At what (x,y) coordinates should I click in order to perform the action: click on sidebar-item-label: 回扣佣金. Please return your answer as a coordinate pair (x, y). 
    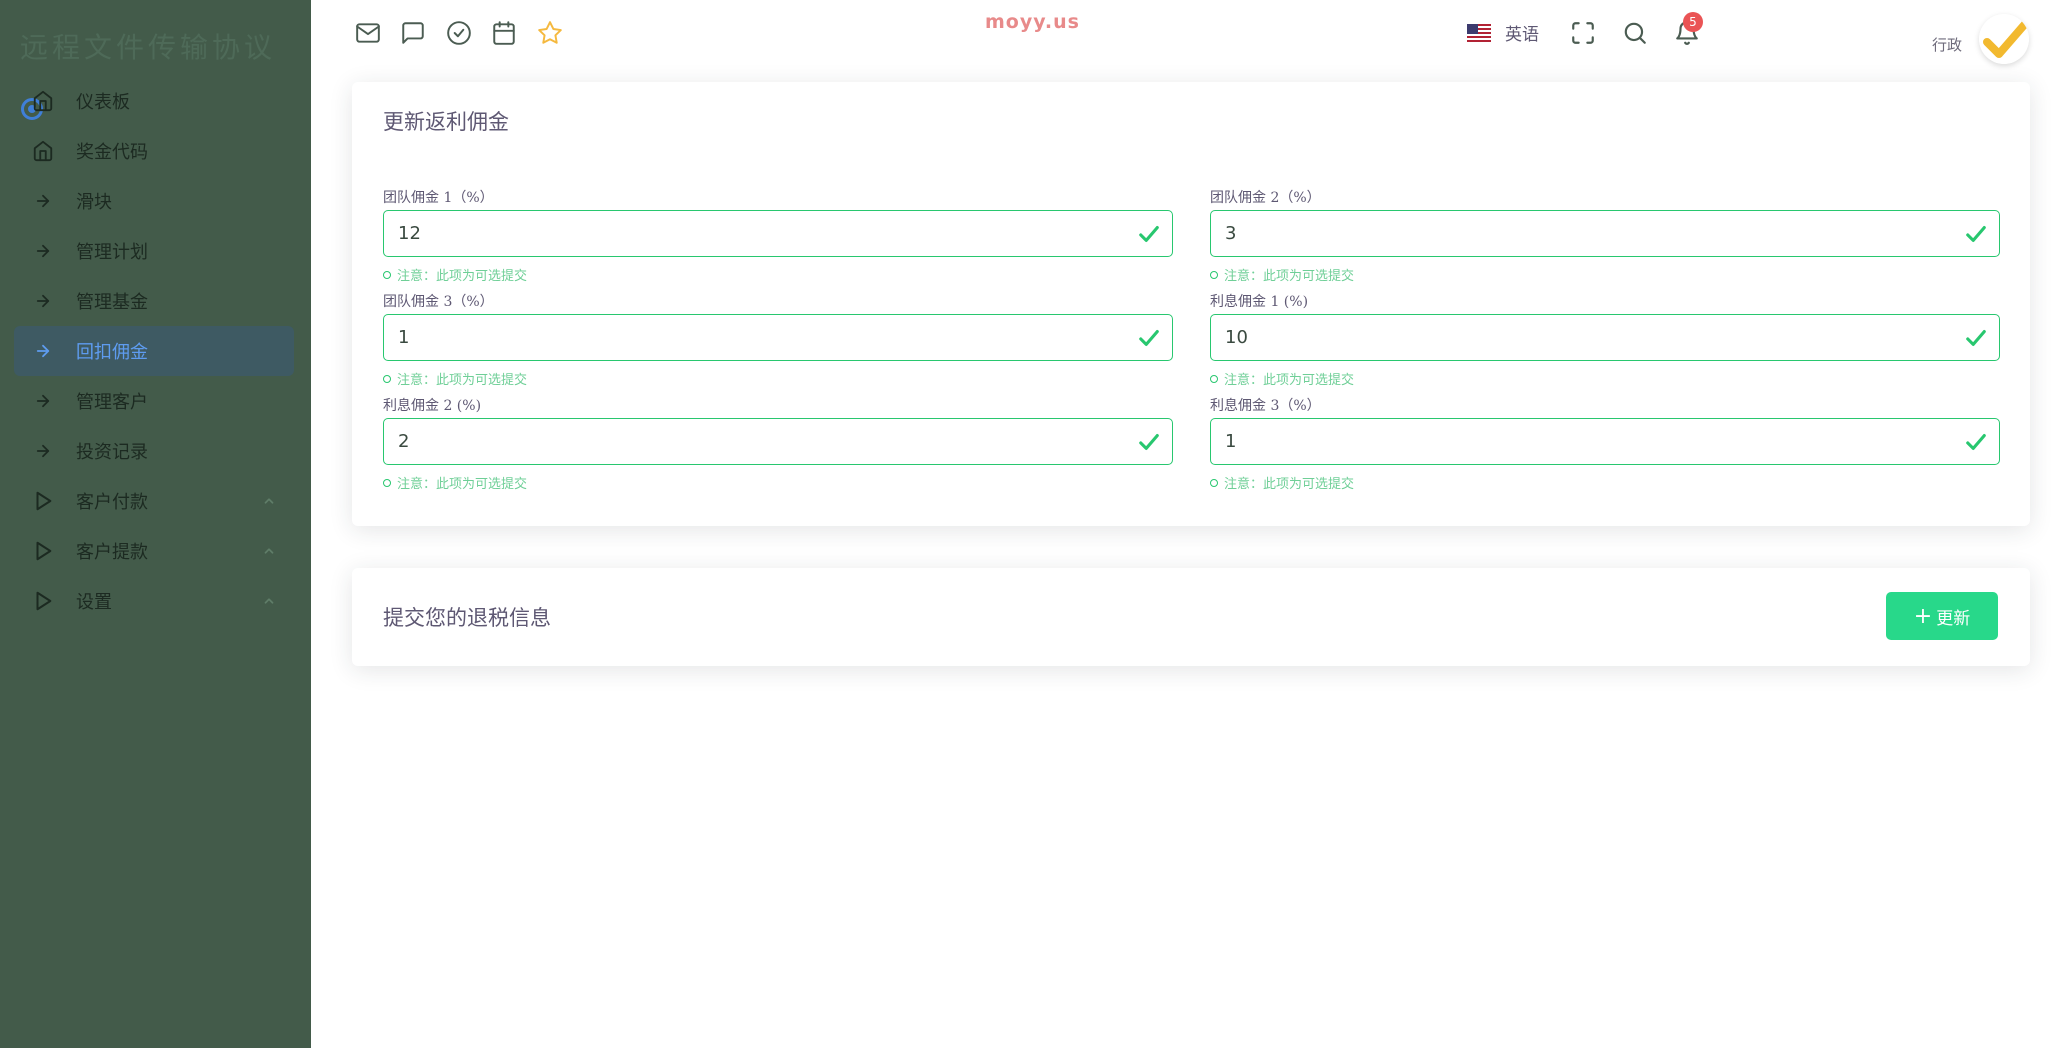
    Looking at the image, I should click on (112, 352).